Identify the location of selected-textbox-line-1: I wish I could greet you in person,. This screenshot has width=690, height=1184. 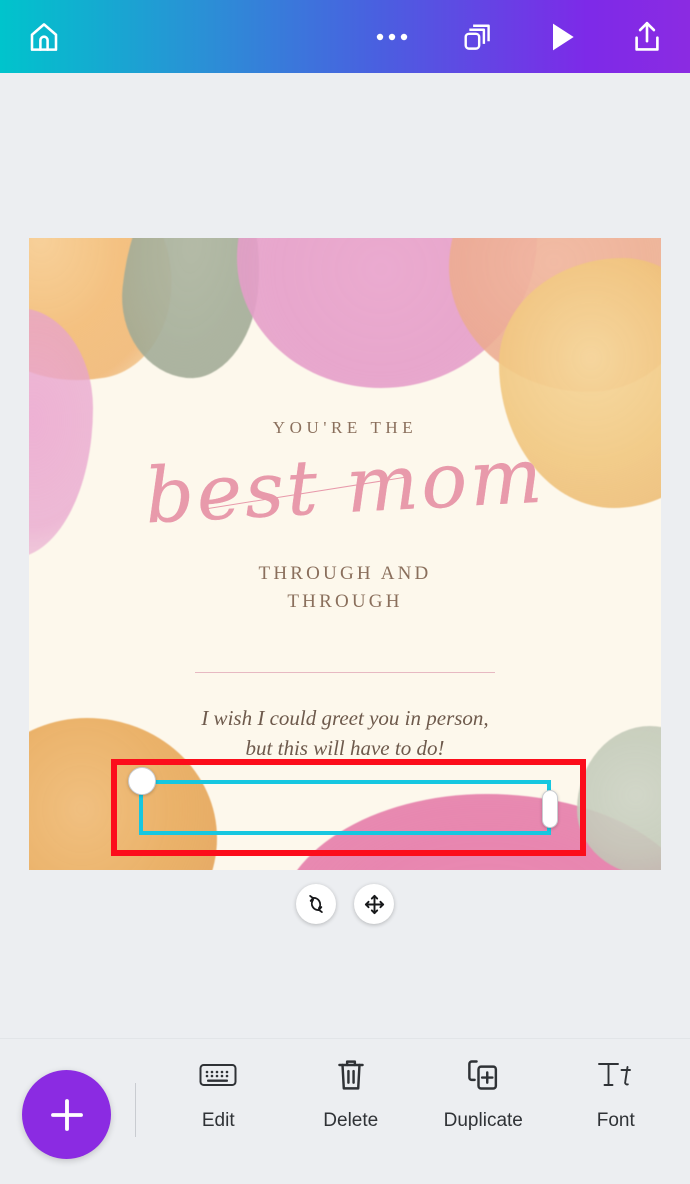
(345, 718).